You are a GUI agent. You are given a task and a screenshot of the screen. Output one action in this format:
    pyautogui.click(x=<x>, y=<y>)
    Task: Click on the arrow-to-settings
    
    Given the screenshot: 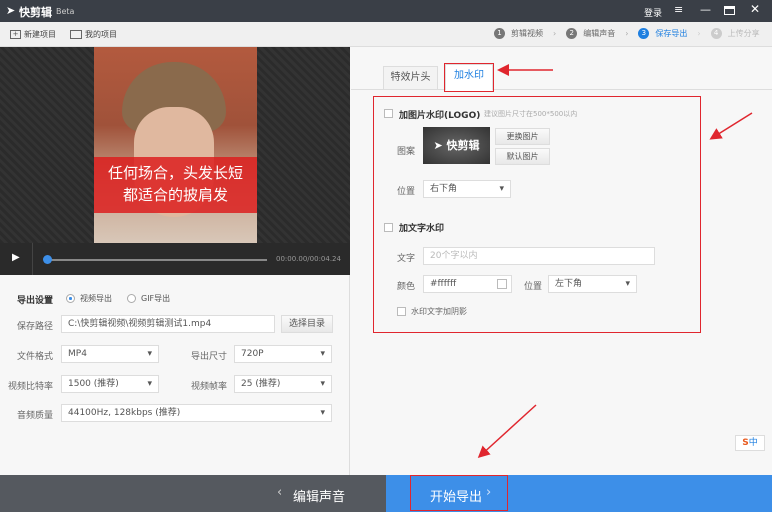 What is the action you would take?
    pyautogui.click(x=731, y=126)
    